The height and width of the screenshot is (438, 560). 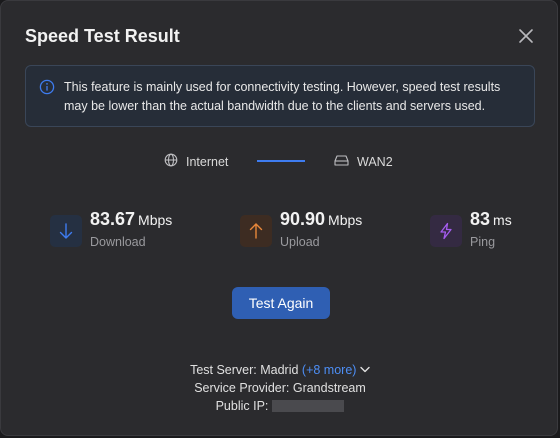 I want to click on close-icon, so click(x=526, y=36).